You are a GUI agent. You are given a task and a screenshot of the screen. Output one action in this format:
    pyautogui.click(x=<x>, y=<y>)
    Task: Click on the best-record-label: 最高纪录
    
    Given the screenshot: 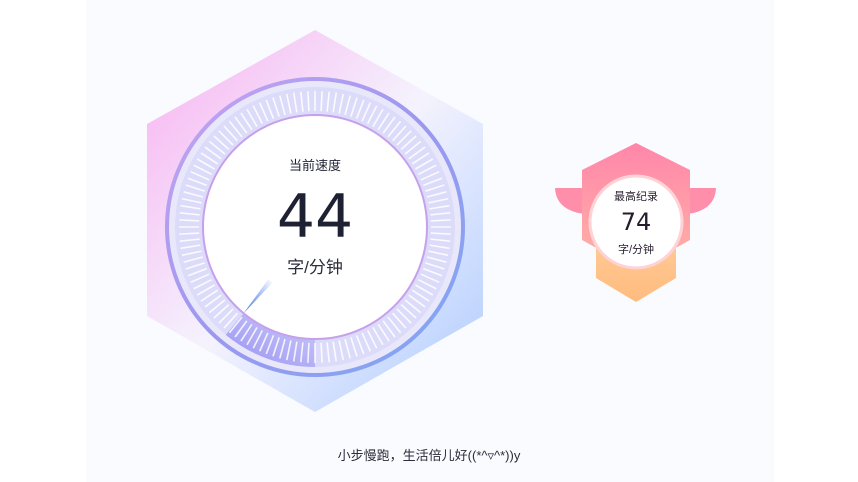 What is the action you would take?
    pyautogui.click(x=636, y=197)
    